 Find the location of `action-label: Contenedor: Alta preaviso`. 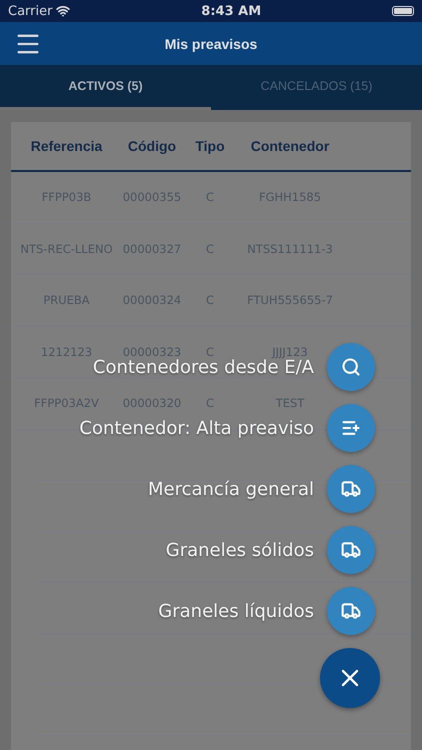

action-label: Contenedor: Alta preaviso is located at coordinates (196, 428).